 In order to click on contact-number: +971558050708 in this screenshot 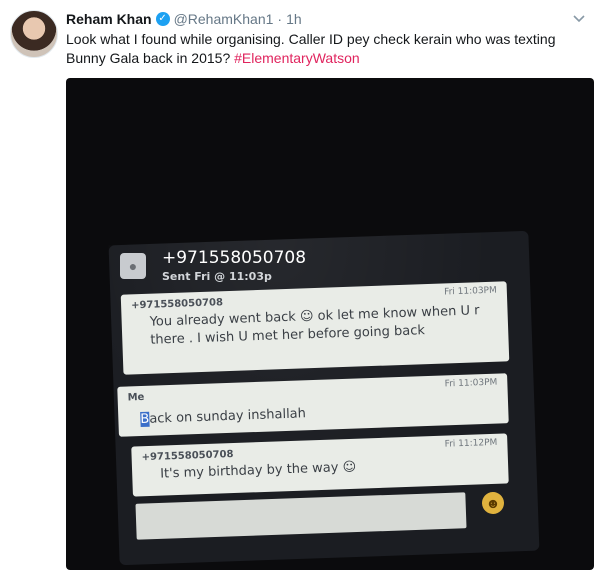, I will do `click(234, 258)`.